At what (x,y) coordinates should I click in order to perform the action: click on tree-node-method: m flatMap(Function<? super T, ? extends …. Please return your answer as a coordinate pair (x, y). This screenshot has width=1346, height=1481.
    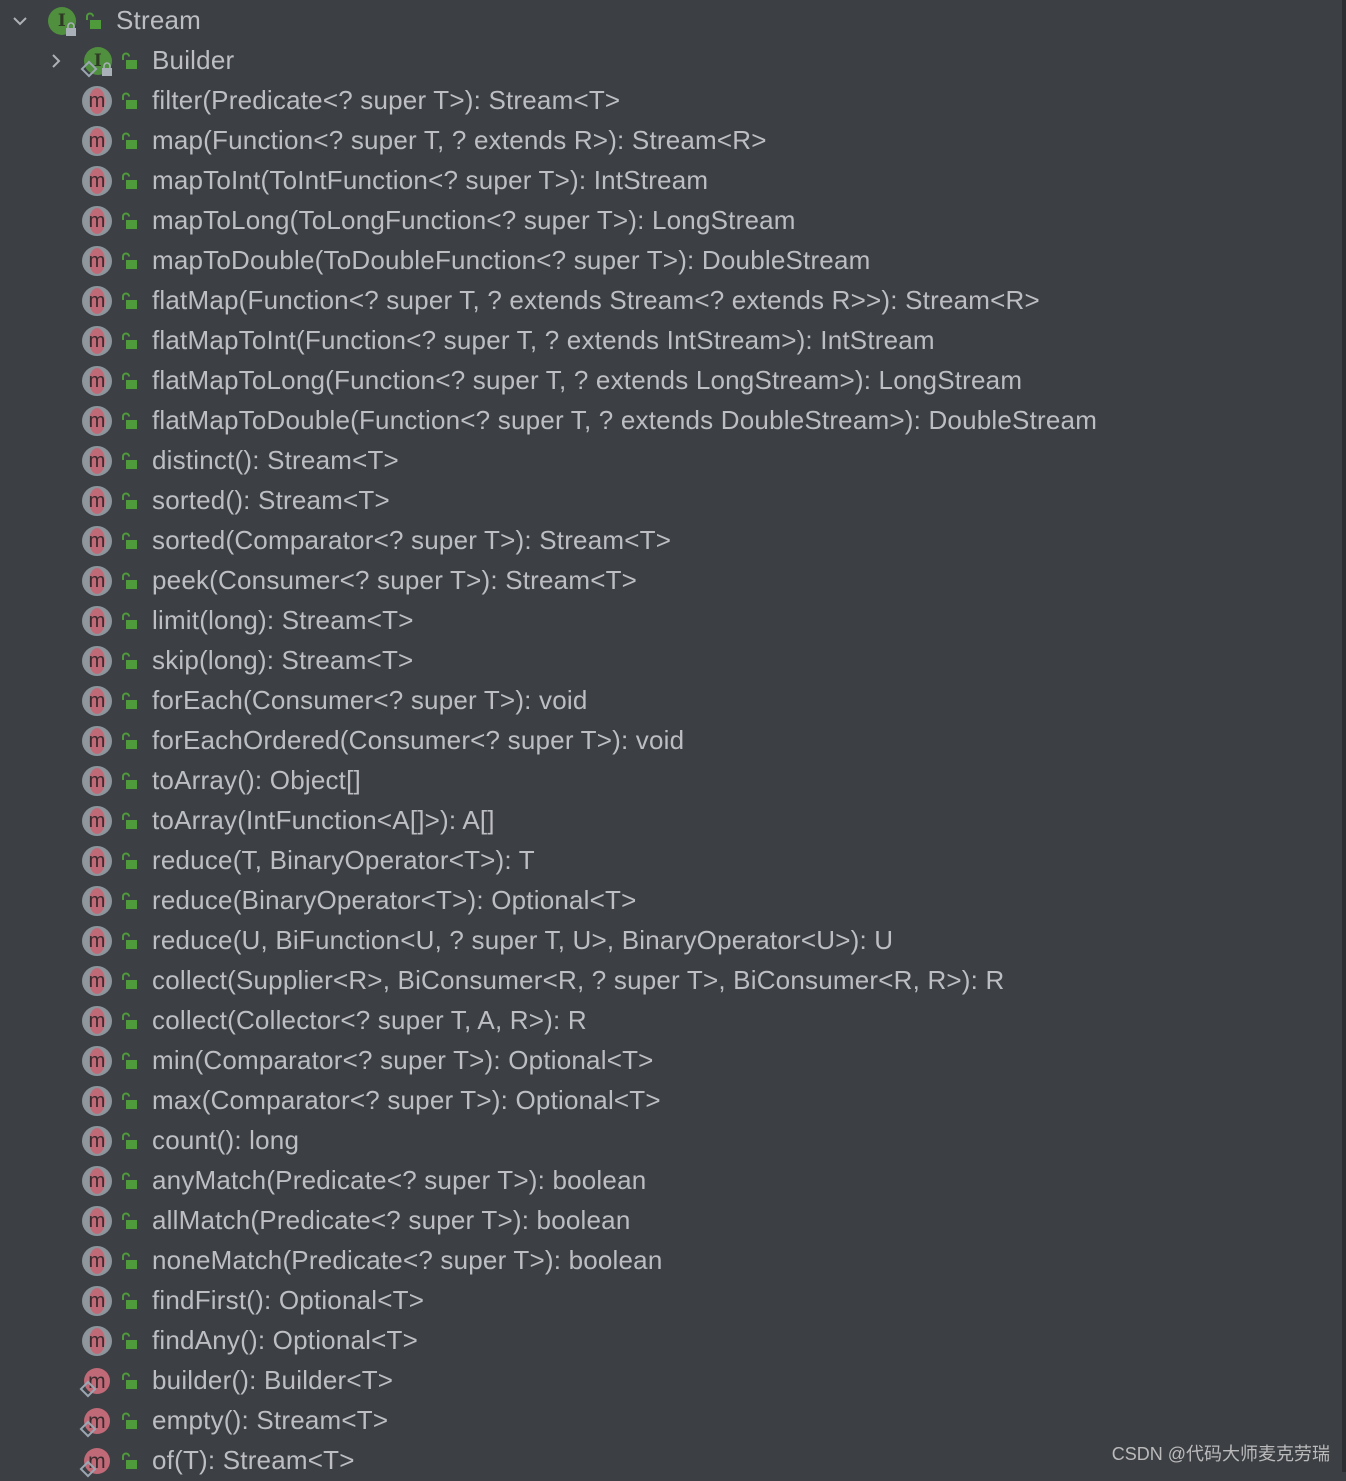
    Looking at the image, I should click on (671, 301).